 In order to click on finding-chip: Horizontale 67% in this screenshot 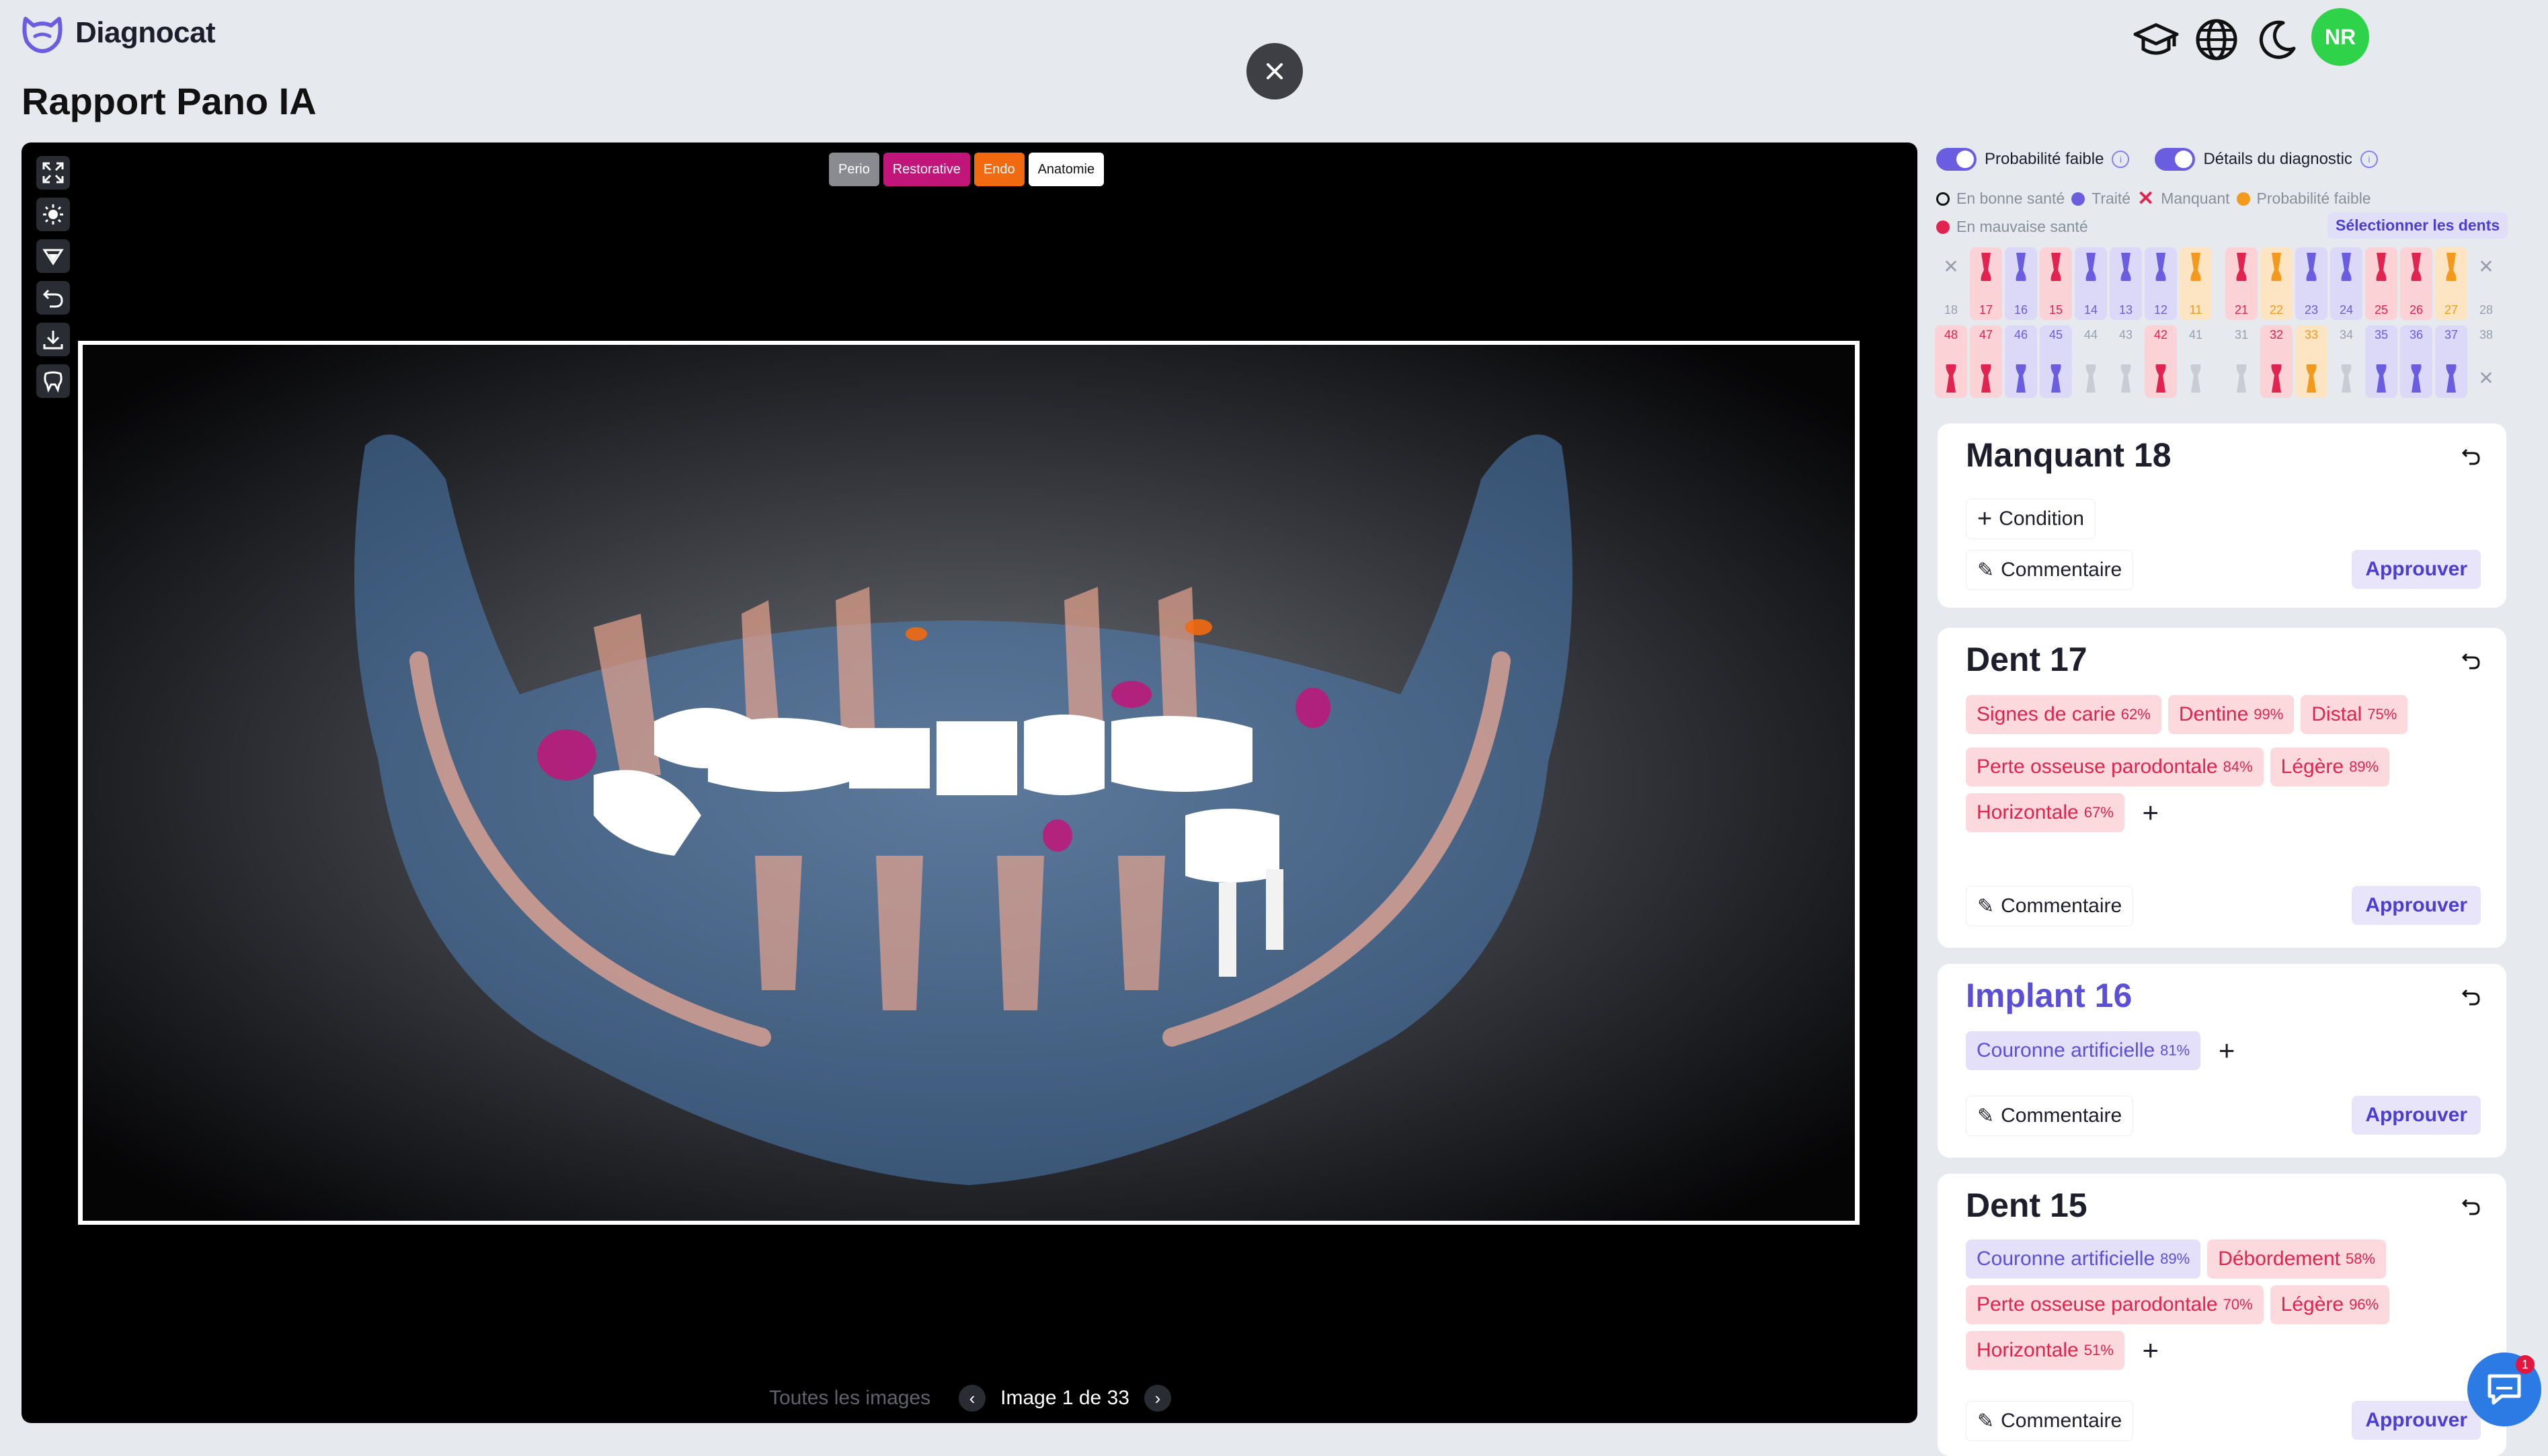, I will do `click(2045, 812)`.